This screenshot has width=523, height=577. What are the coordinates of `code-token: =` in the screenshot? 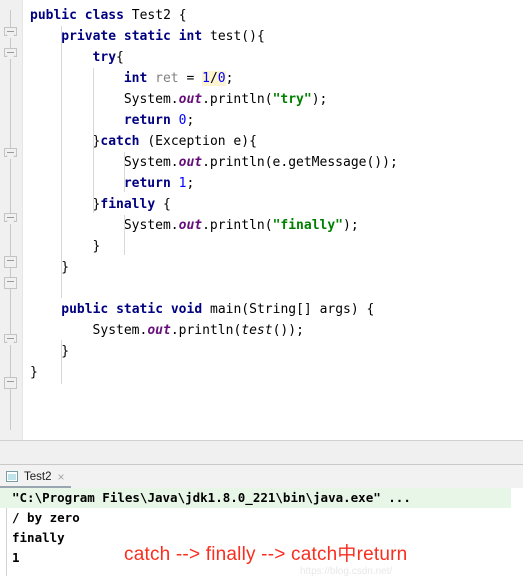 It's located at (190, 78).